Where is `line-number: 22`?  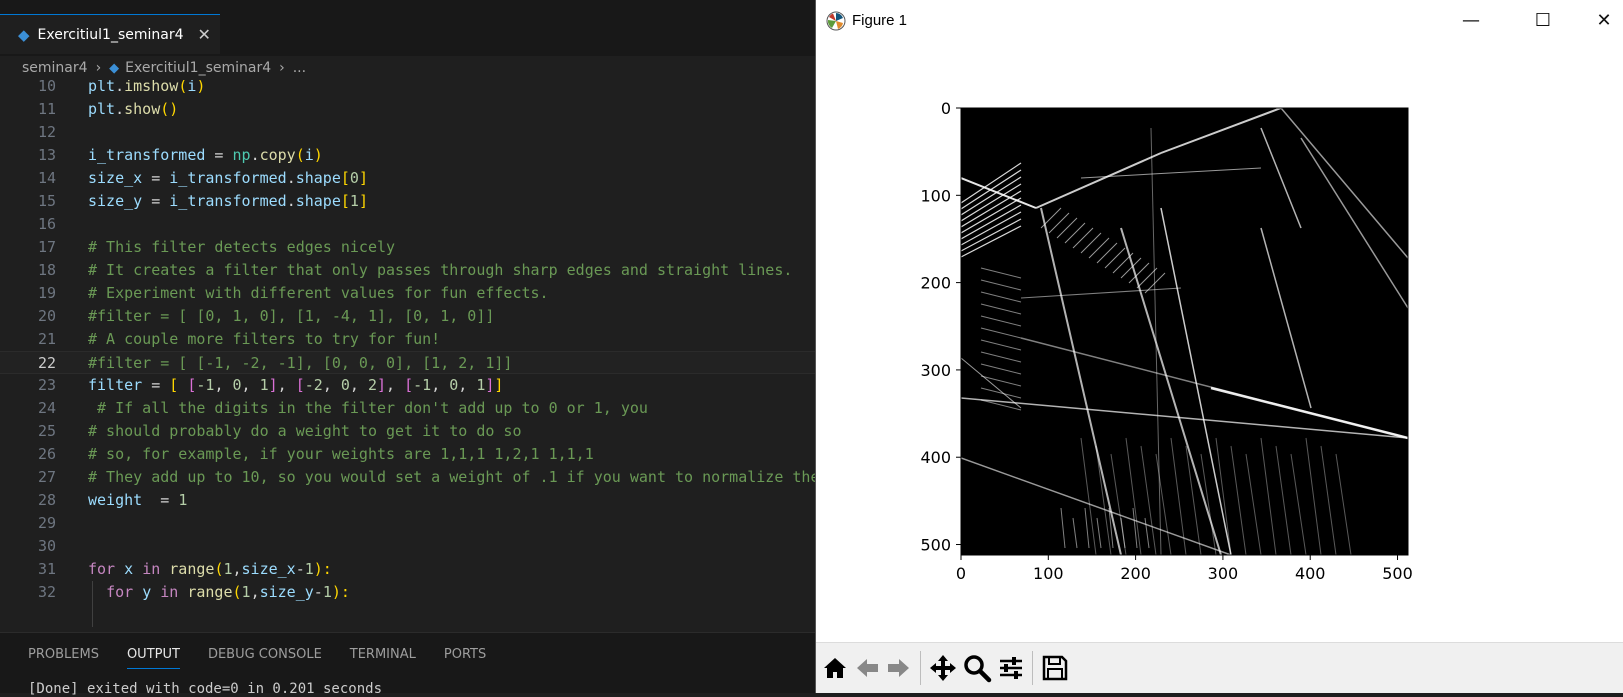 line-number: 22 is located at coordinates (46, 363).